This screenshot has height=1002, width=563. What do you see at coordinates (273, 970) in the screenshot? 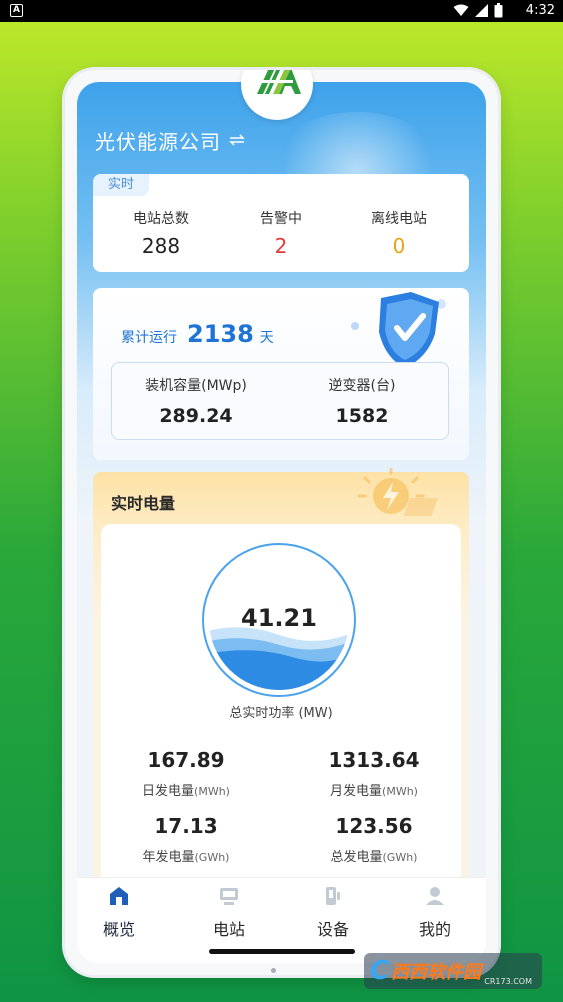
I see `phone-frame-dot` at bounding box center [273, 970].